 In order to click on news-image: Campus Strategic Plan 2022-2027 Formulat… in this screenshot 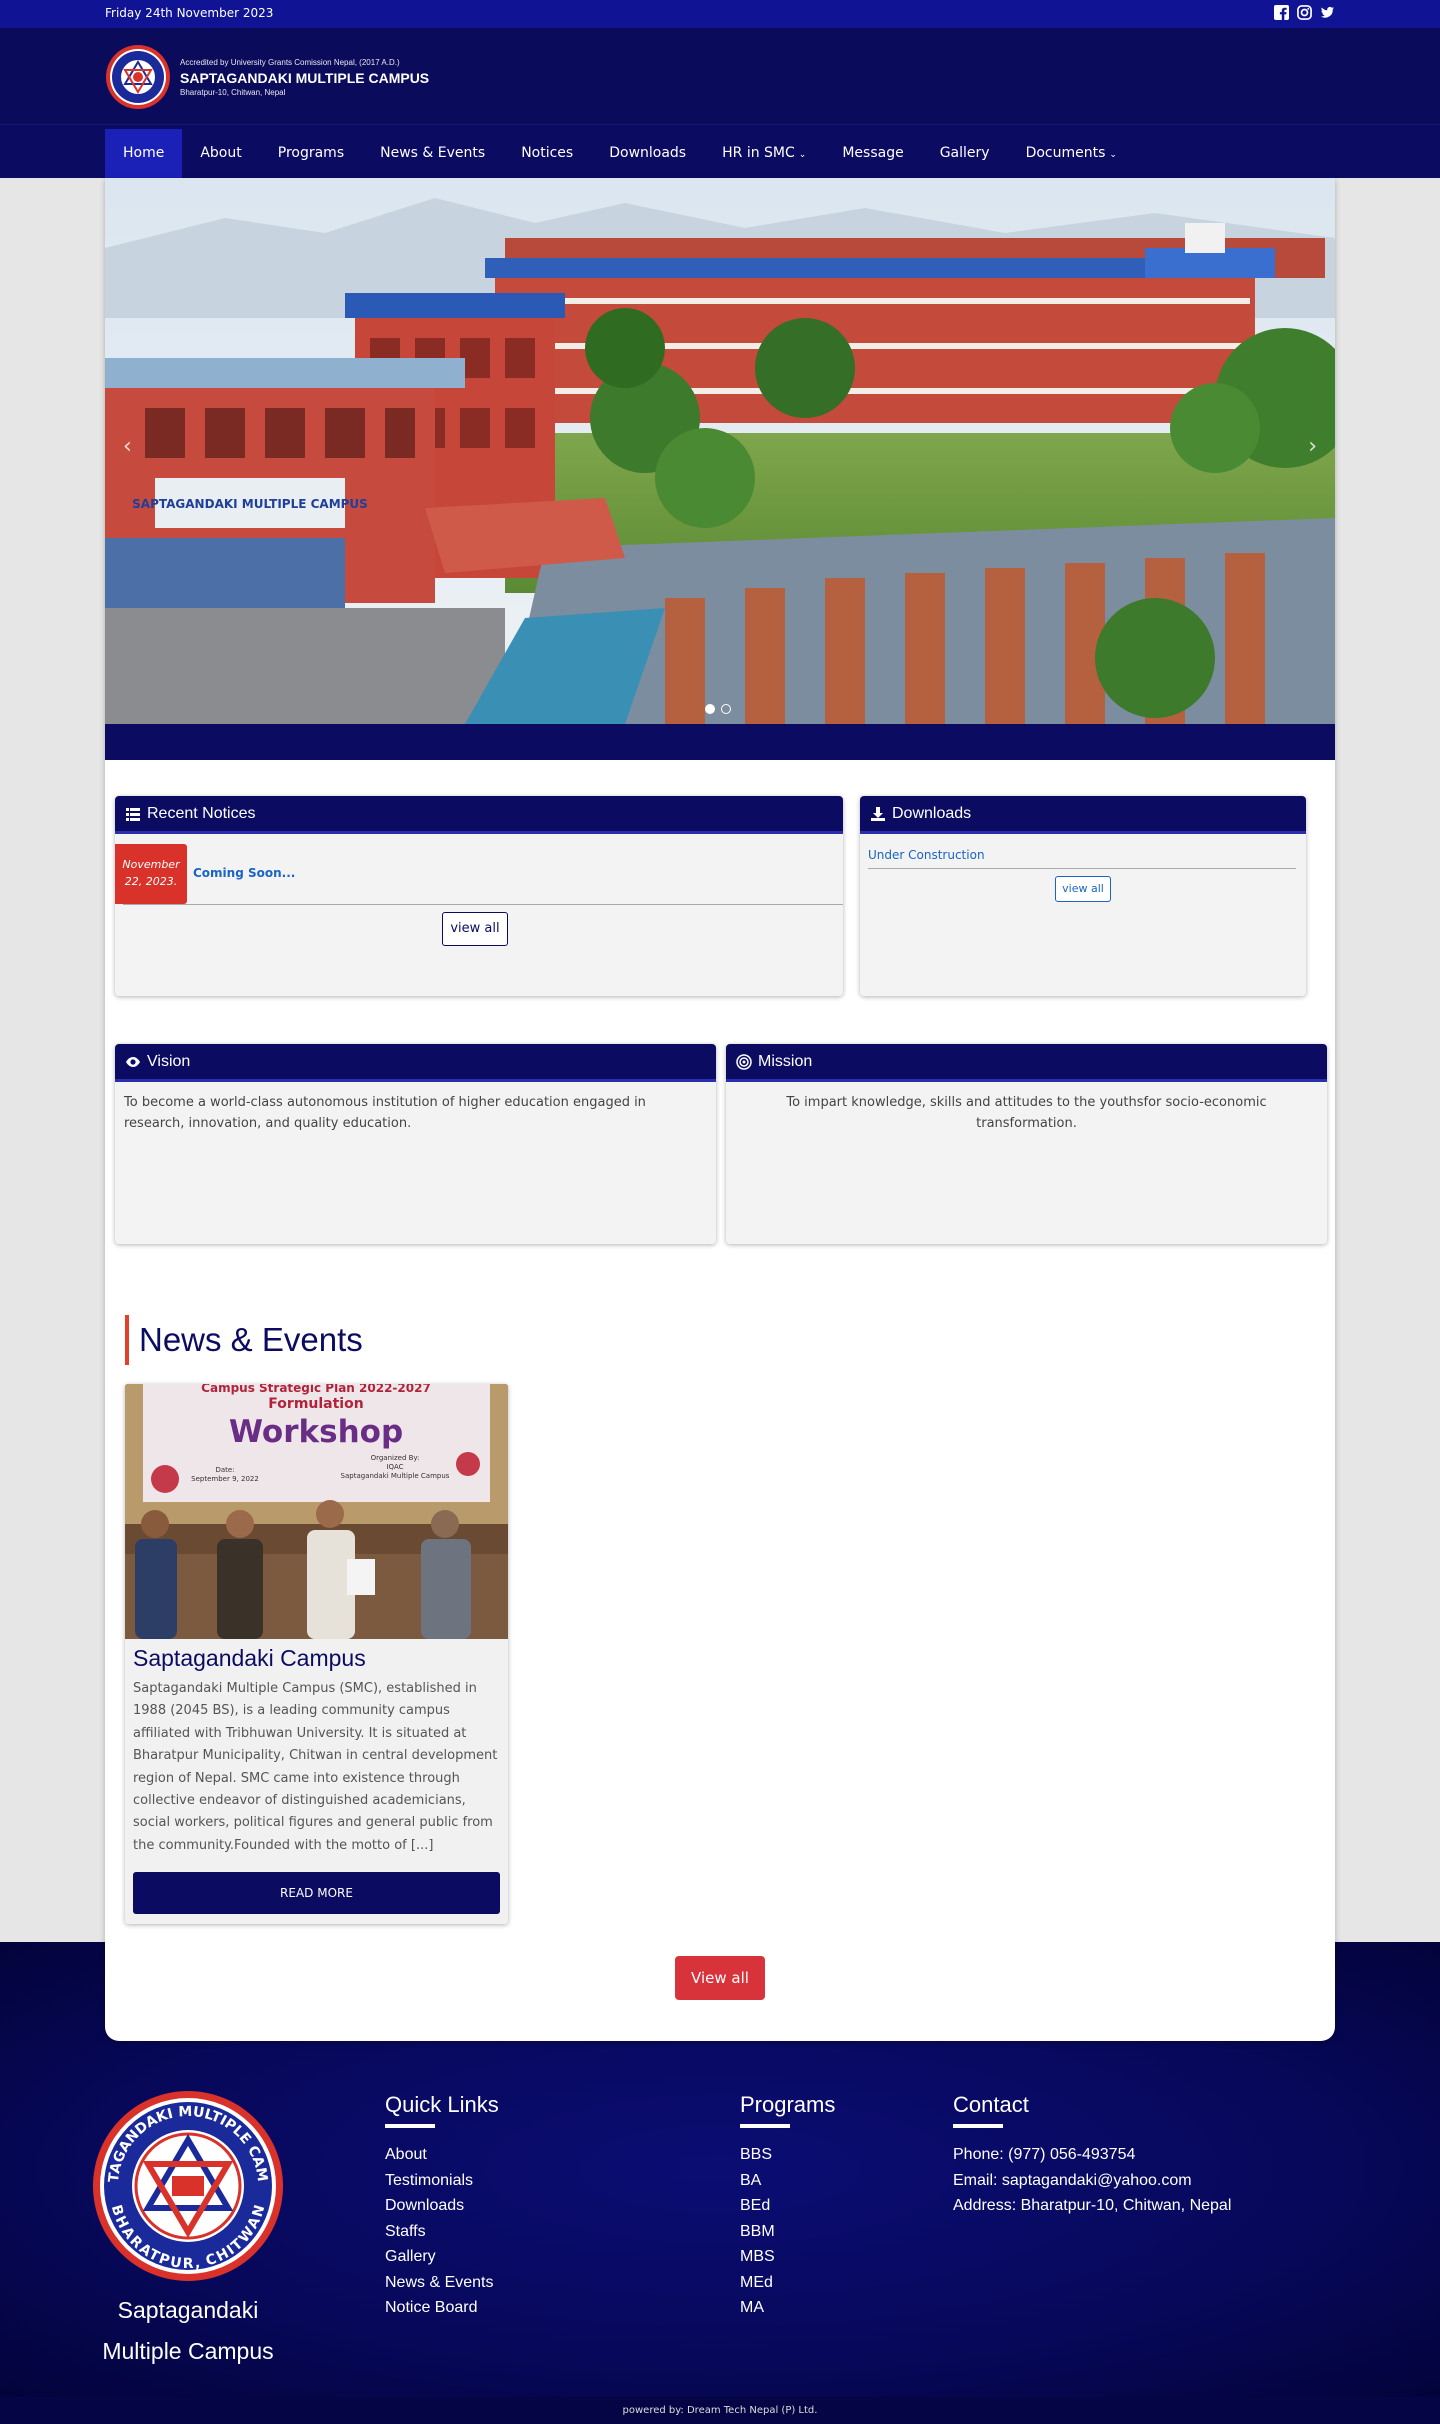, I will do `click(316, 1511)`.